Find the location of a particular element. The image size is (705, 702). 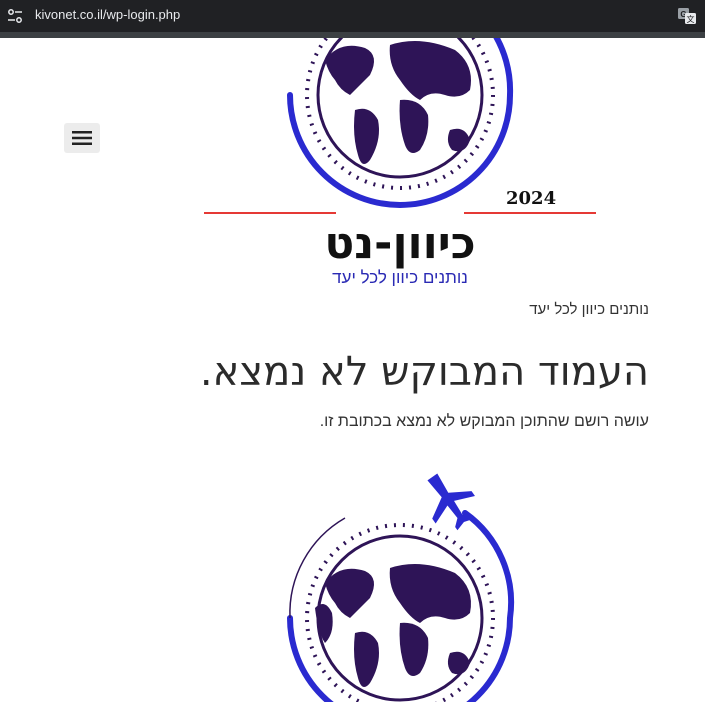

hamburger-menu-icon is located at coordinates (82, 138).